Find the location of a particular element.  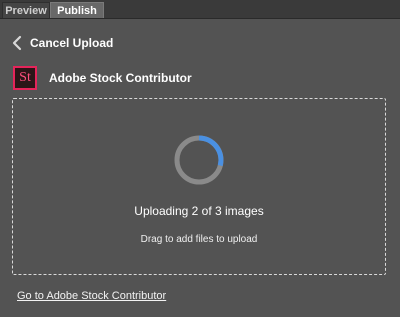

progress-spinner-icon is located at coordinates (199, 160).